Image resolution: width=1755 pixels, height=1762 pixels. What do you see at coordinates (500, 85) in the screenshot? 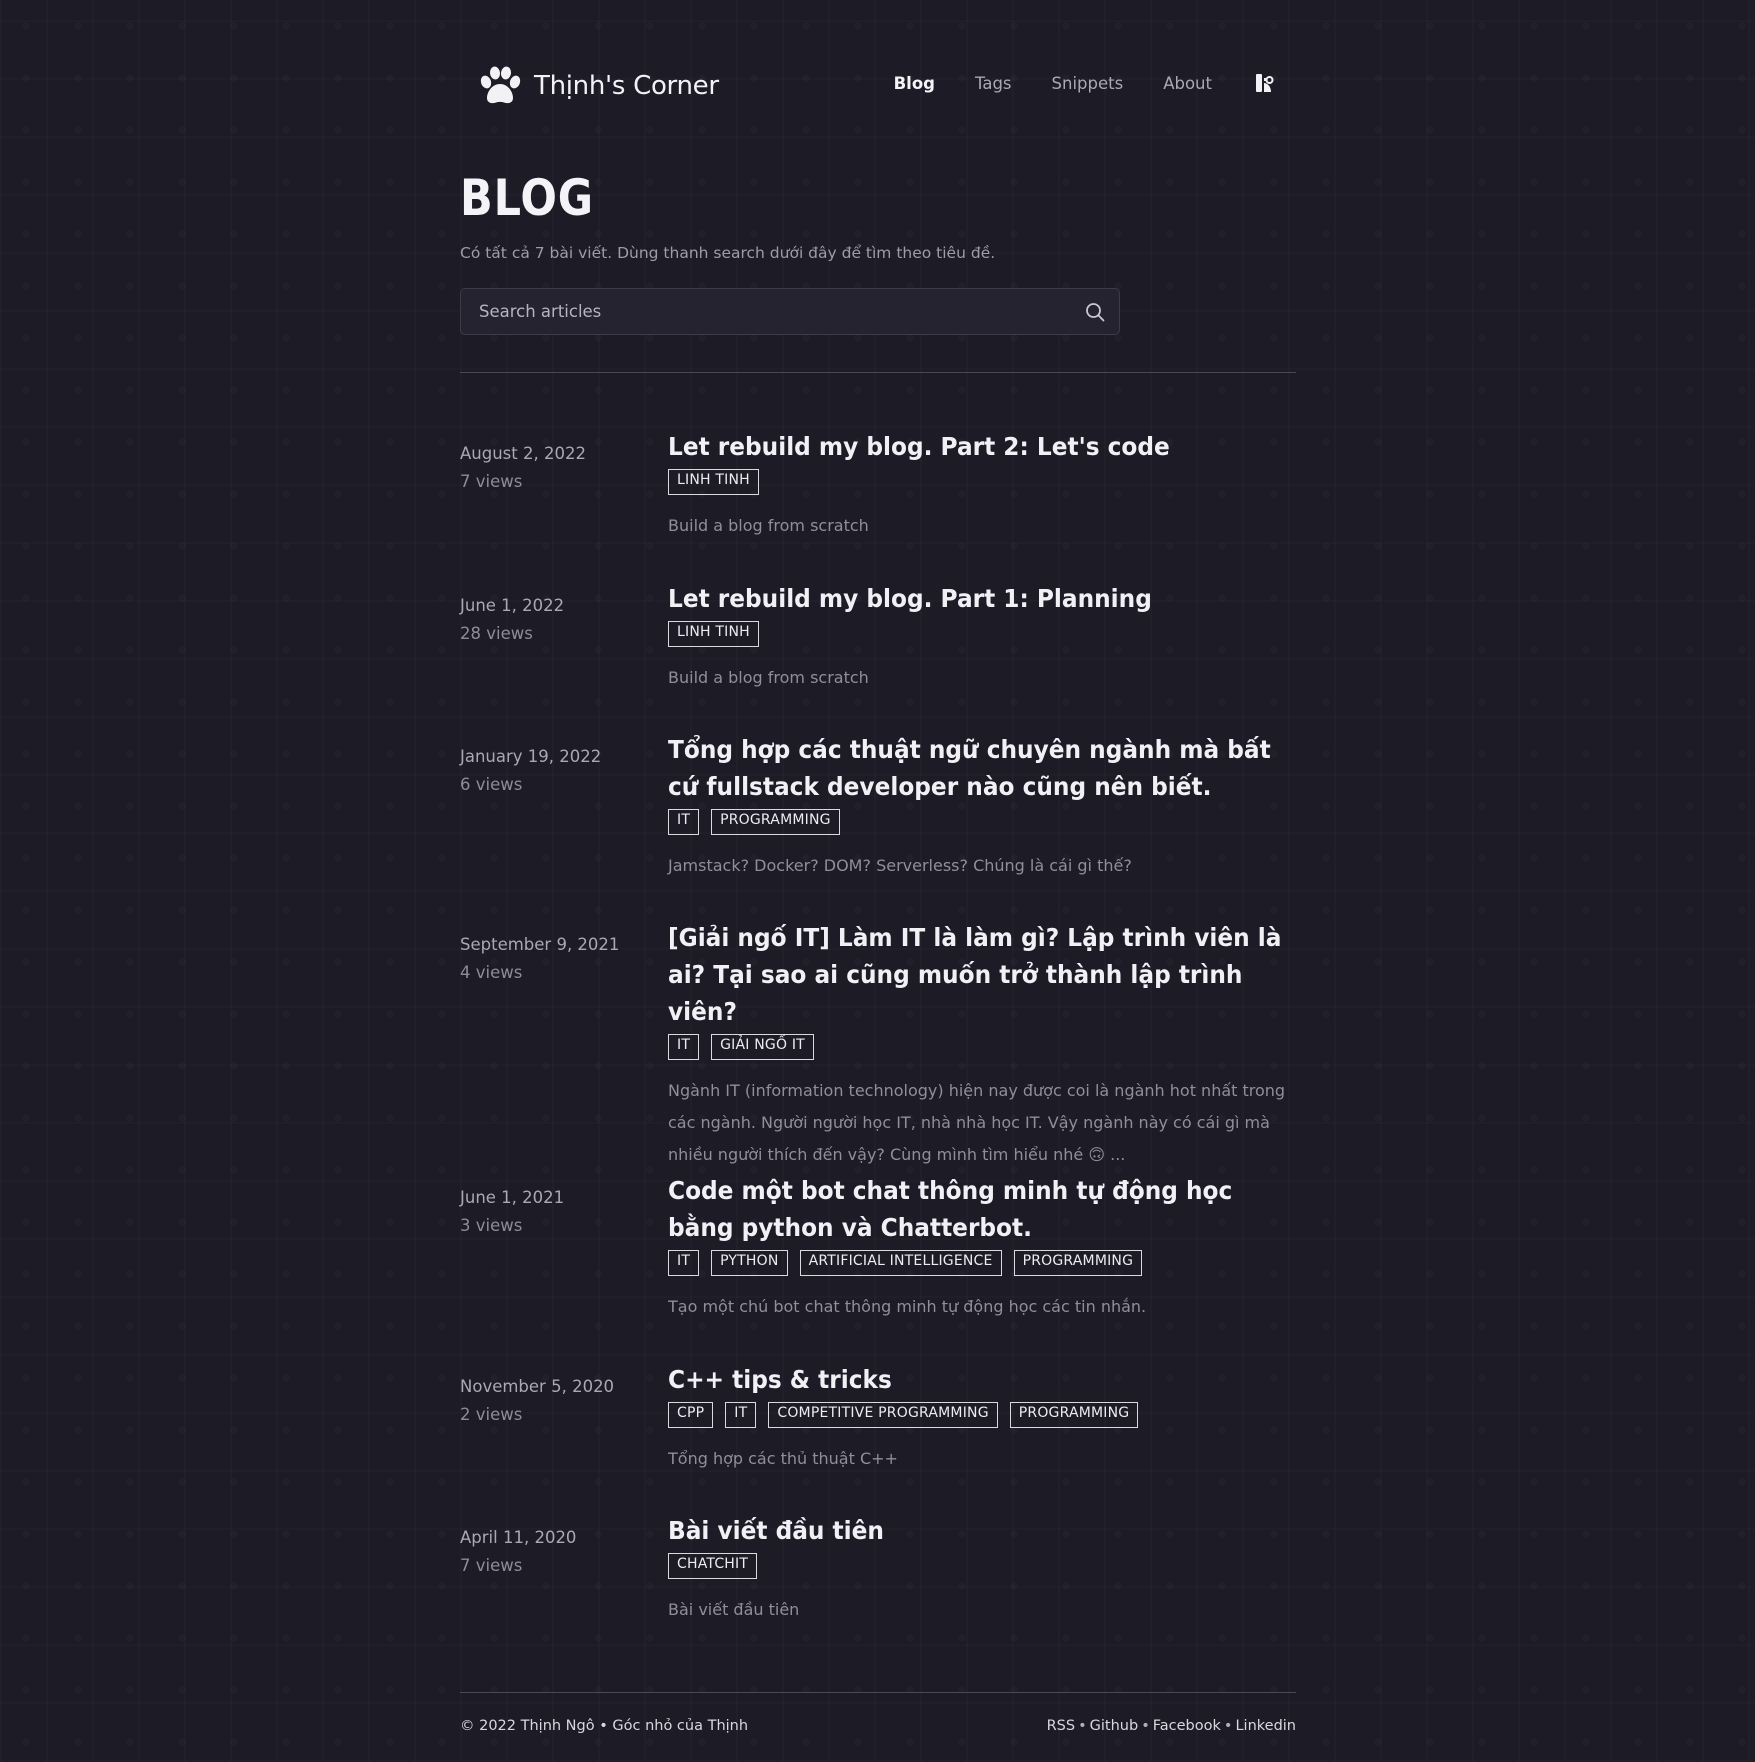
I see `paw-icon` at bounding box center [500, 85].